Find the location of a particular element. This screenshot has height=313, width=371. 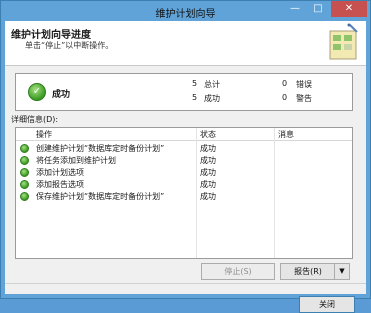

column-header-operation: 操作 is located at coordinates (44, 134).